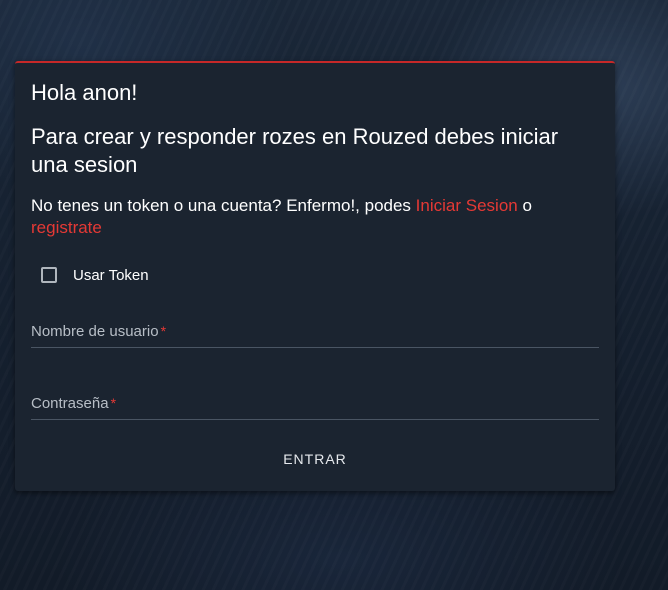  What do you see at coordinates (315, 332) in the screenshot?
I see `username-field: Nombre de usuario *` at bounding box center [315, 332].